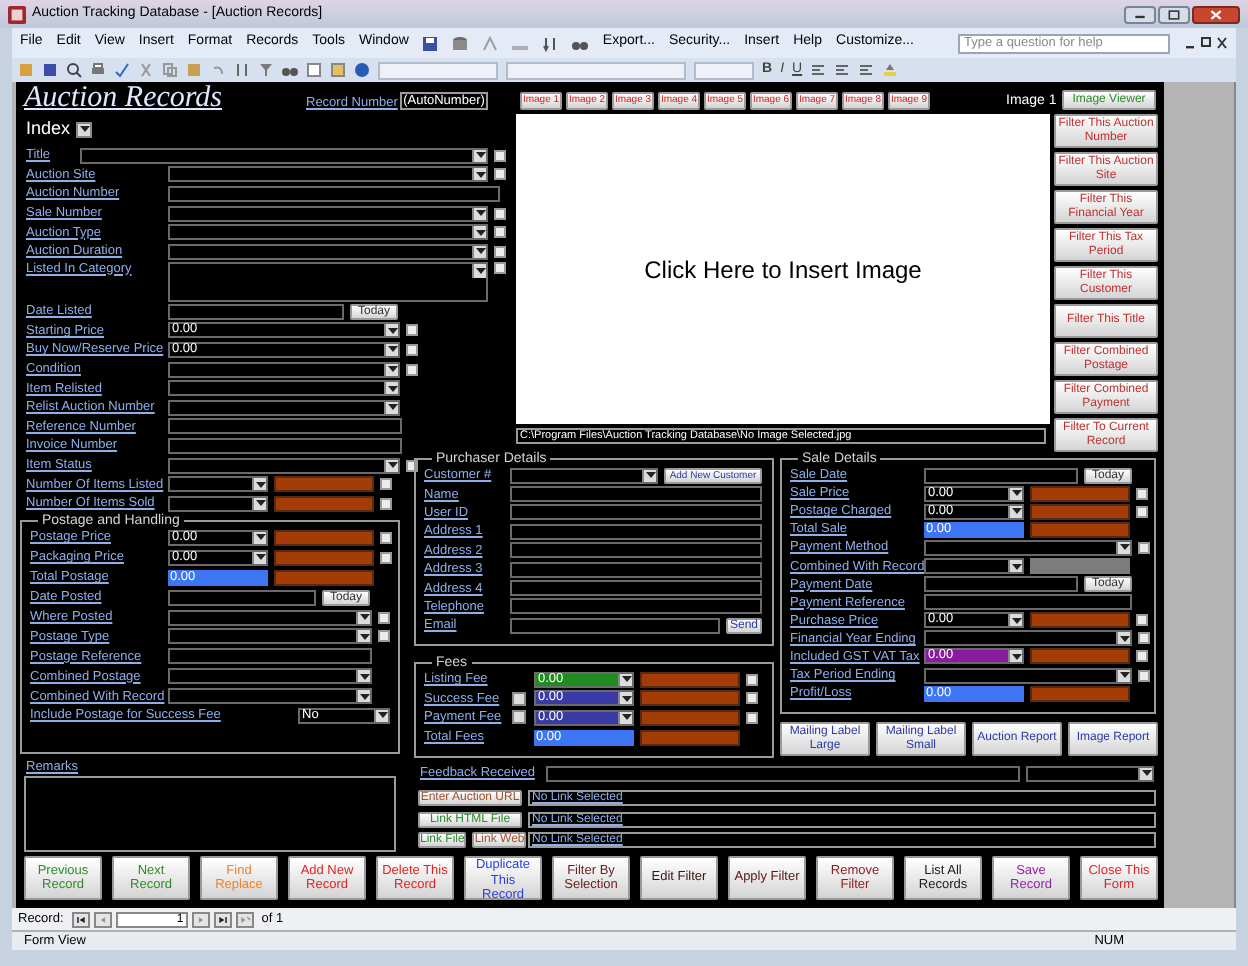 This screenshot has height=966, width=1248. What do you see at coordinates (783, 269) in the screenshot?
I see `image-frame: Click Here to Insert Image` at bounding box center [783, 269].